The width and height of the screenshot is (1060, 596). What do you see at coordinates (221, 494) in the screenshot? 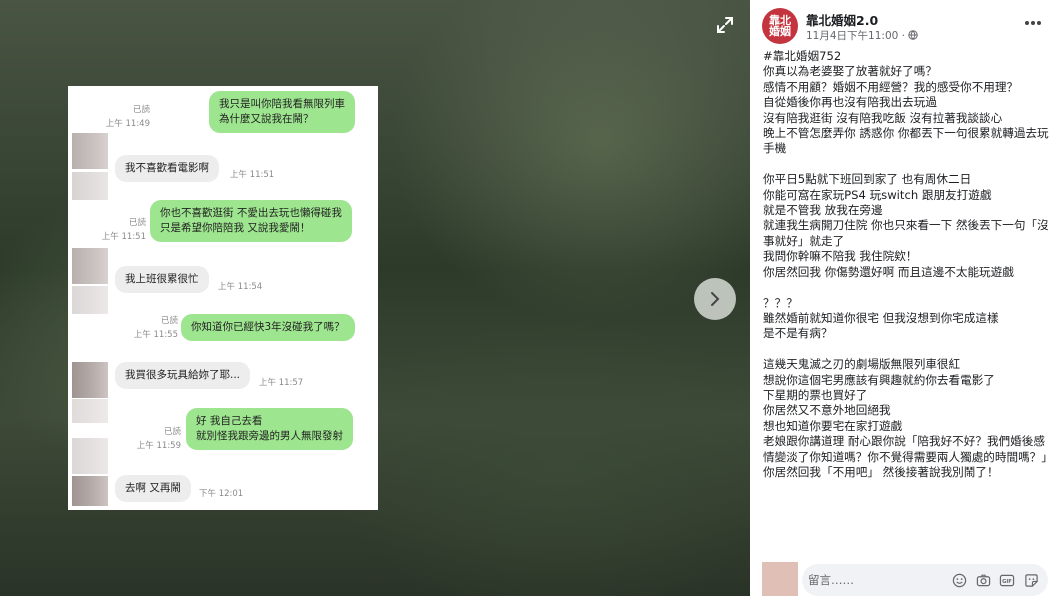
I see `message-time: 下午 12:01` at bounding box center [221, 494].